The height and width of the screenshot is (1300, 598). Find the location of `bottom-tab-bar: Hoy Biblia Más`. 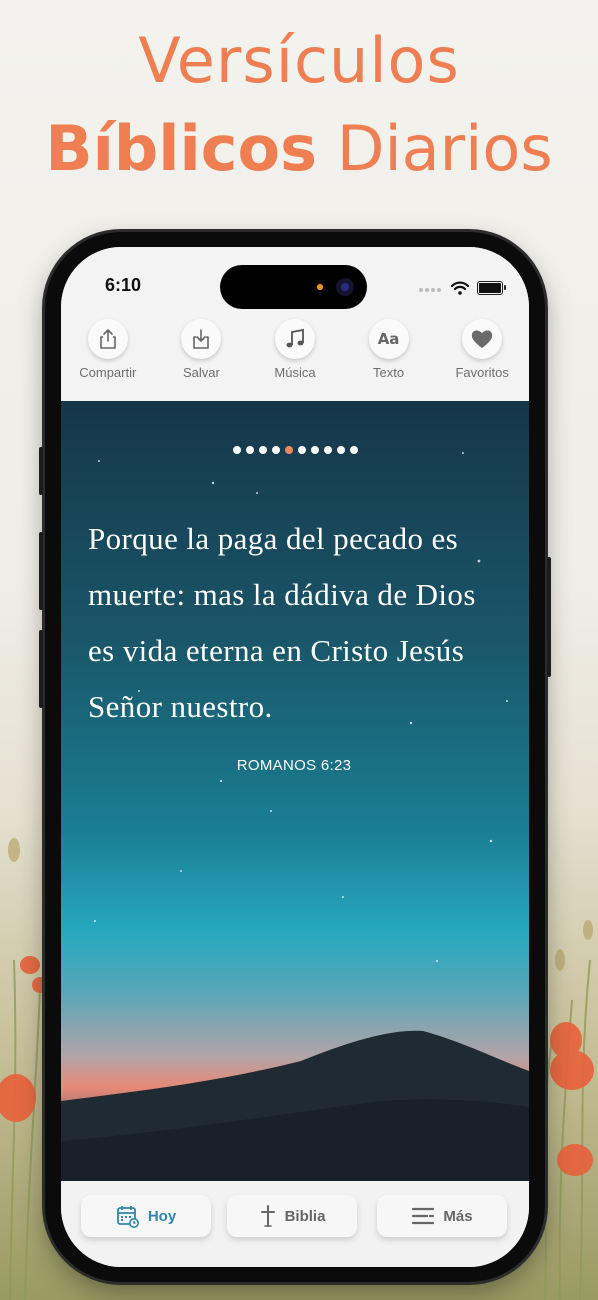

bottom-tab-bar: Hoy Biblia Más is located at coordinates (295, 1224).